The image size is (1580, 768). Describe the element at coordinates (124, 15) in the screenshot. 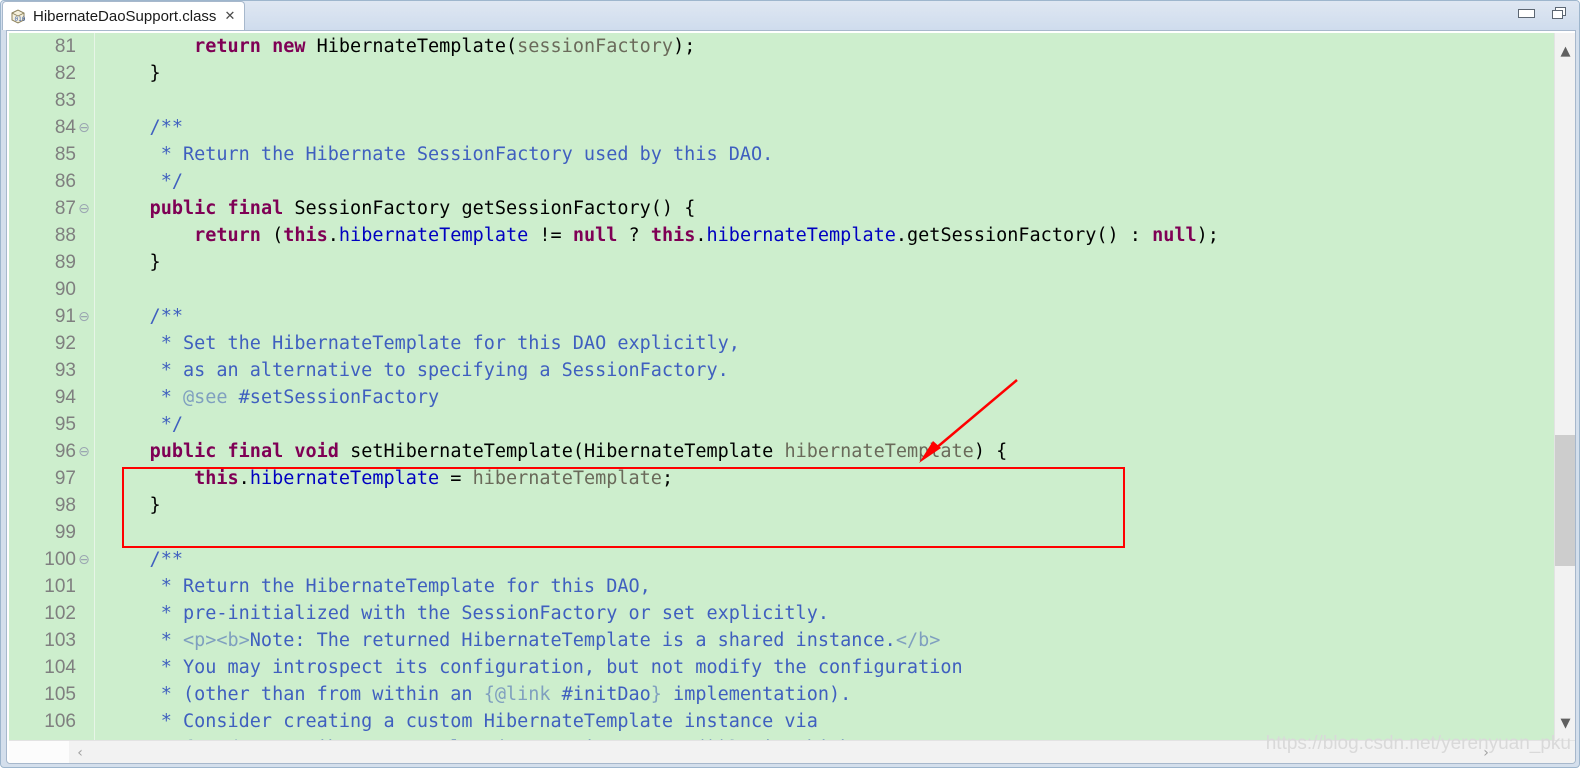

I see `tab-hibernatedaosupport-class: 010 HibernateDaoSupport.class ✕` at that location.